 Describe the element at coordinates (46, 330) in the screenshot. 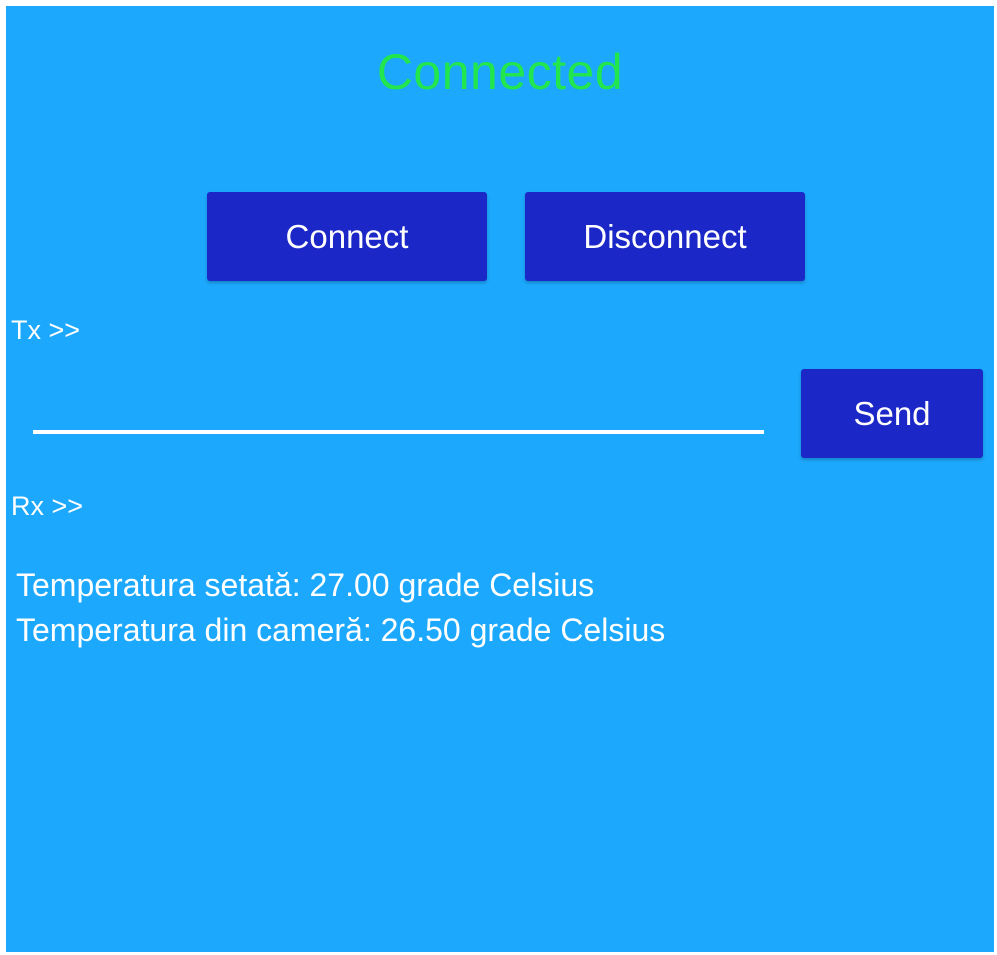

I see `tx-label: Tx >>` at that location.